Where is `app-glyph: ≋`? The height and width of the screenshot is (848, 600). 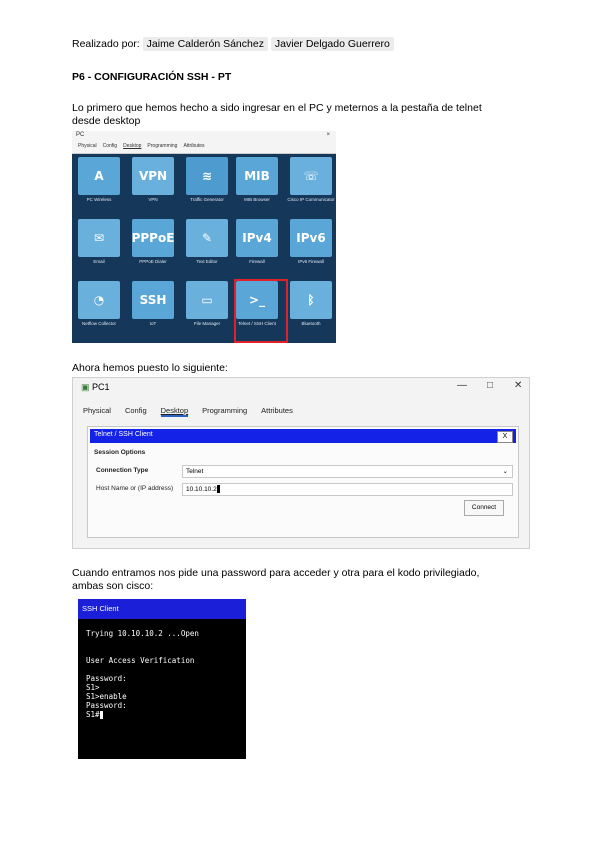
app-glyph: ≋ is located at coordinates (207, 176).